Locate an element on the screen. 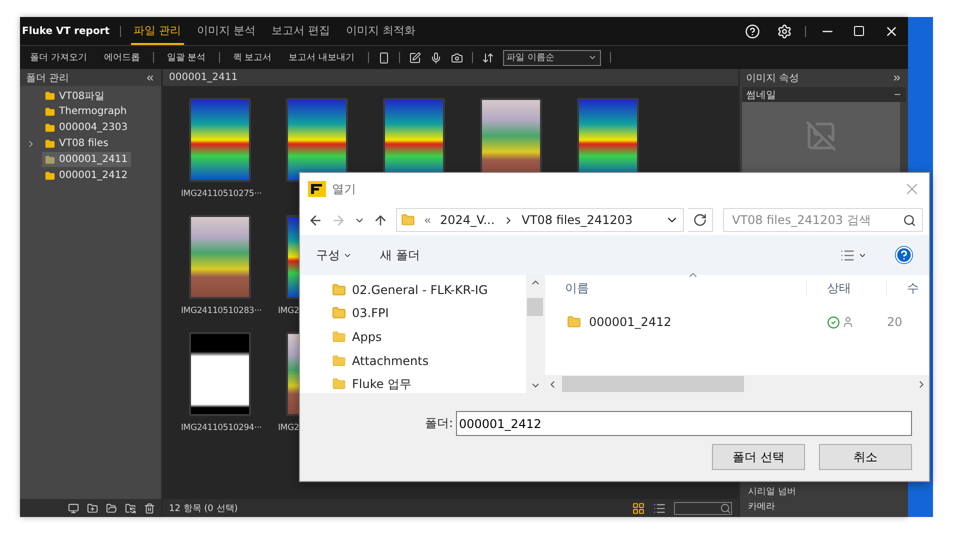 The width and height of the screenshot is (954, 541). column-header: 수 is located at coordinates (902, 288).